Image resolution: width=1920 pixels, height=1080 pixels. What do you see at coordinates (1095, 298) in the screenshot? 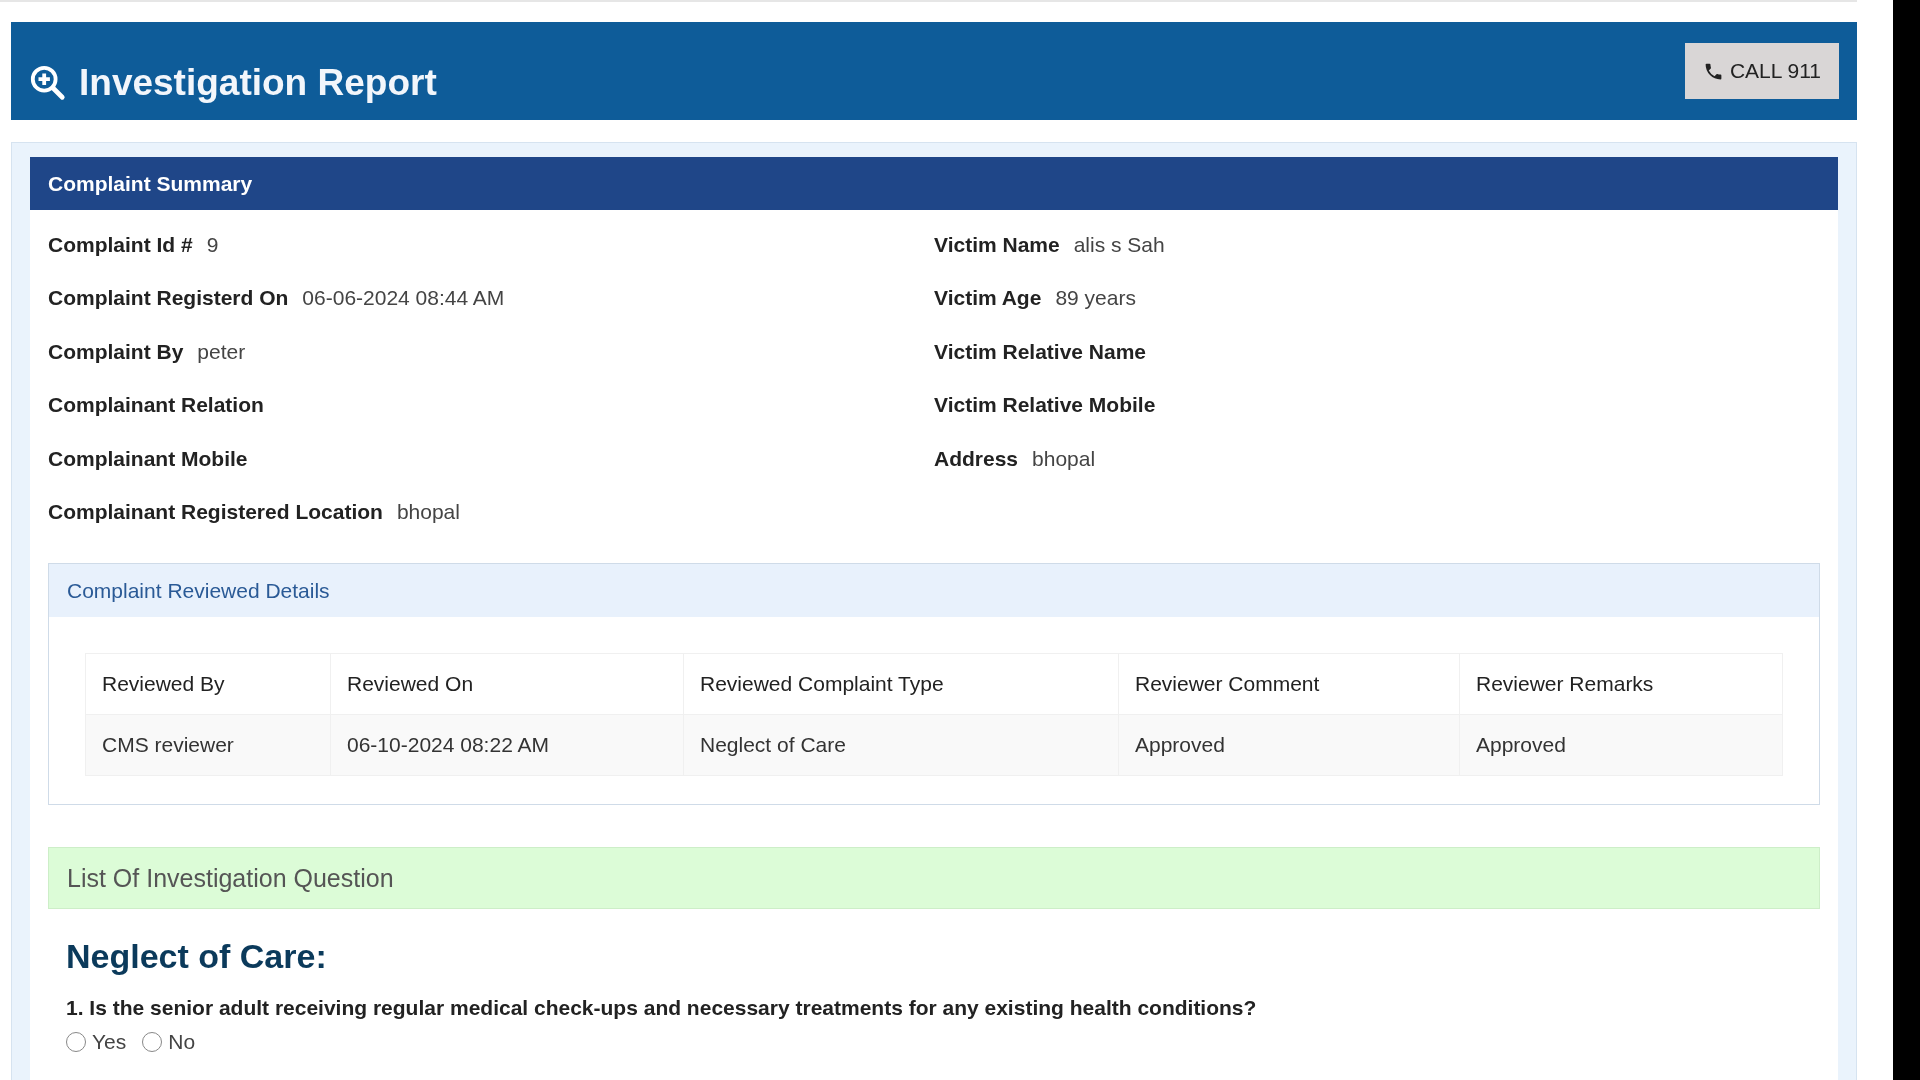
I see `field-value: 89 years` at bounding box center [1095, 298].